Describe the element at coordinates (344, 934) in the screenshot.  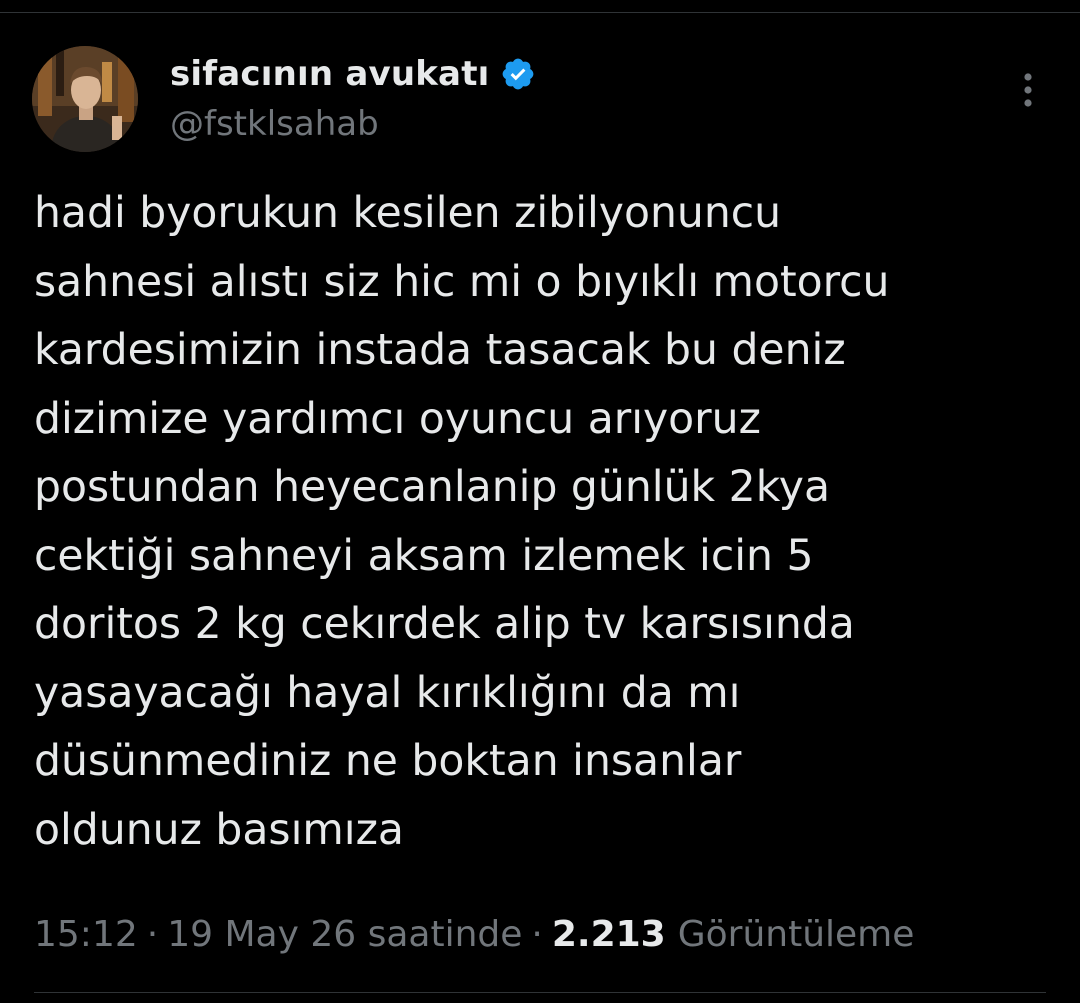
I see `tweet-date: 19 May 26 saatinde` at that location.